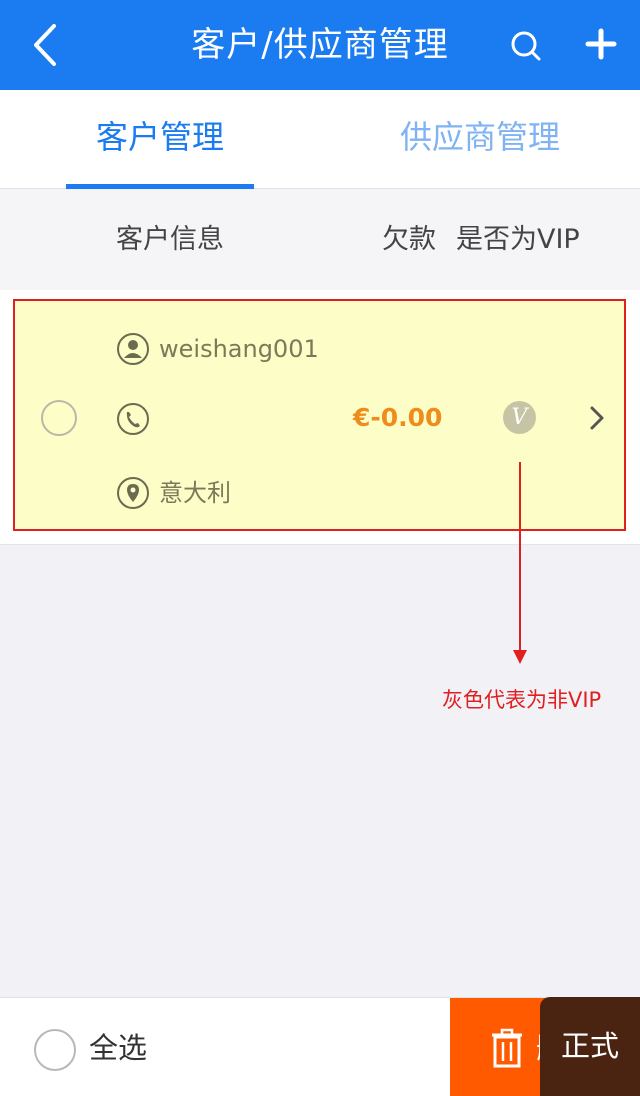  Describe the element at coordinates (239, 349) in the screenshot. I see `customer-name: weishang001` at that location.